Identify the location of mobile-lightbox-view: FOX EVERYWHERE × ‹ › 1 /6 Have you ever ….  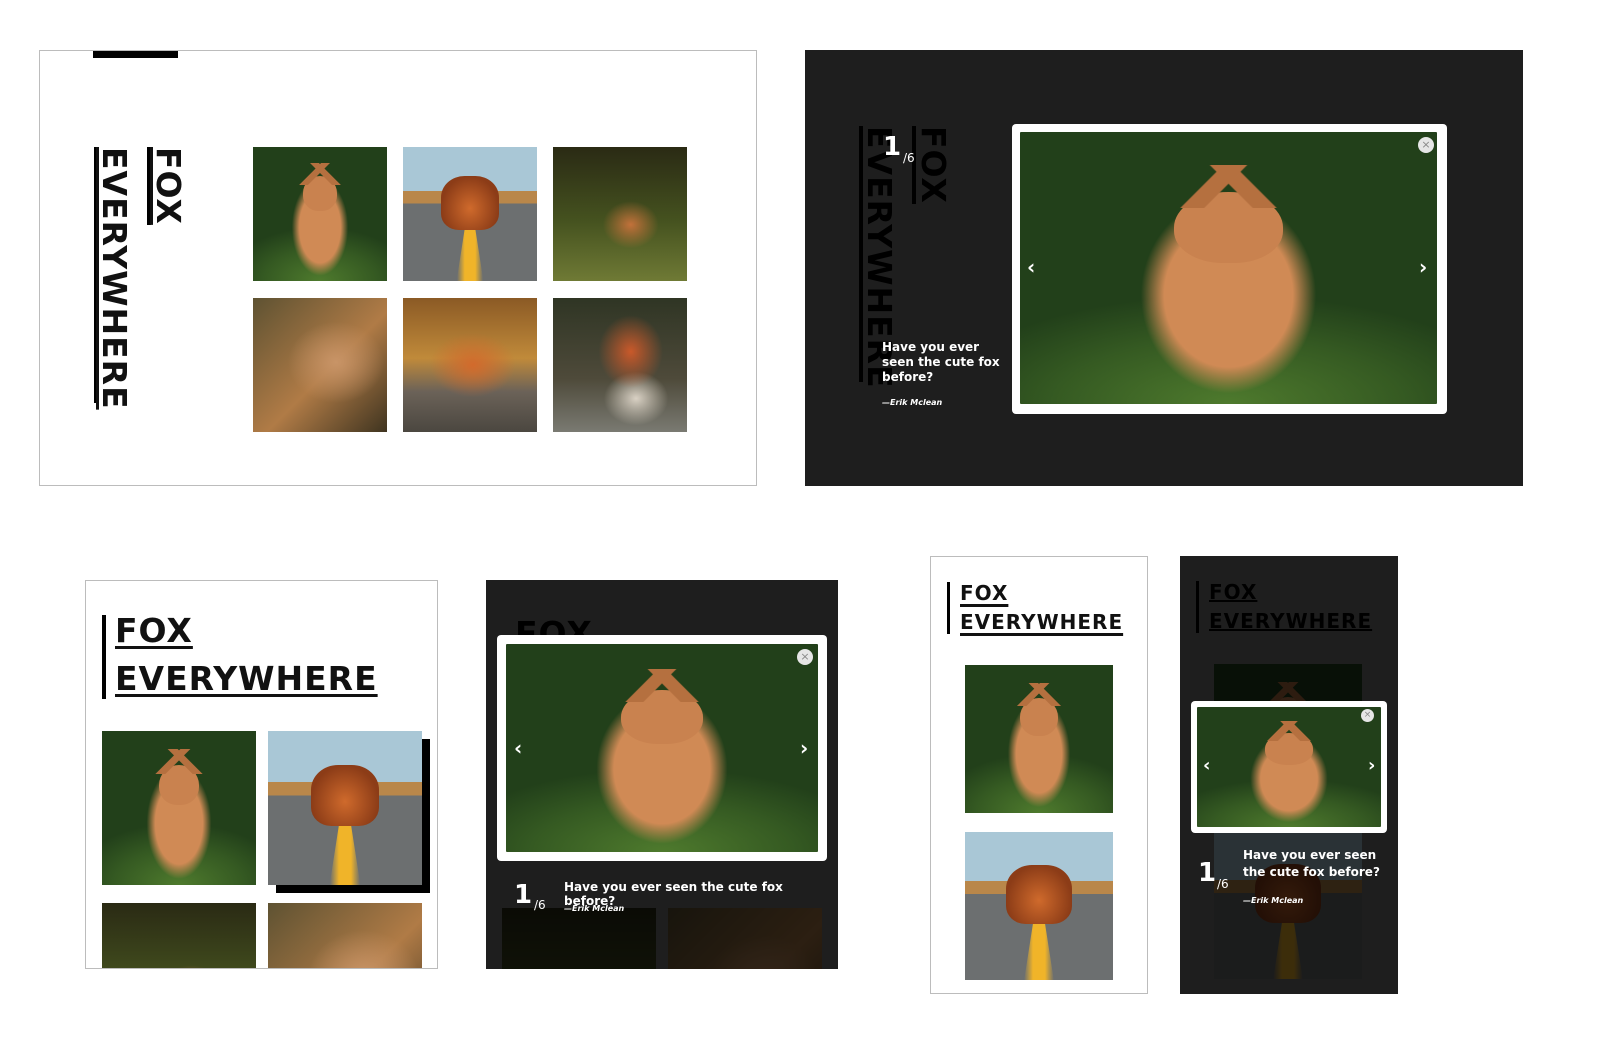
(1289, 775).